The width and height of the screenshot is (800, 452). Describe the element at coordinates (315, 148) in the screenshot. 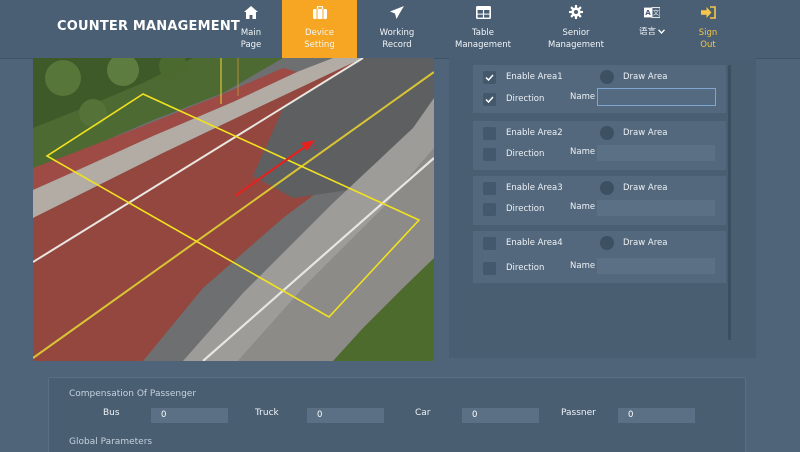

I see `svg-text: 1` at that location.